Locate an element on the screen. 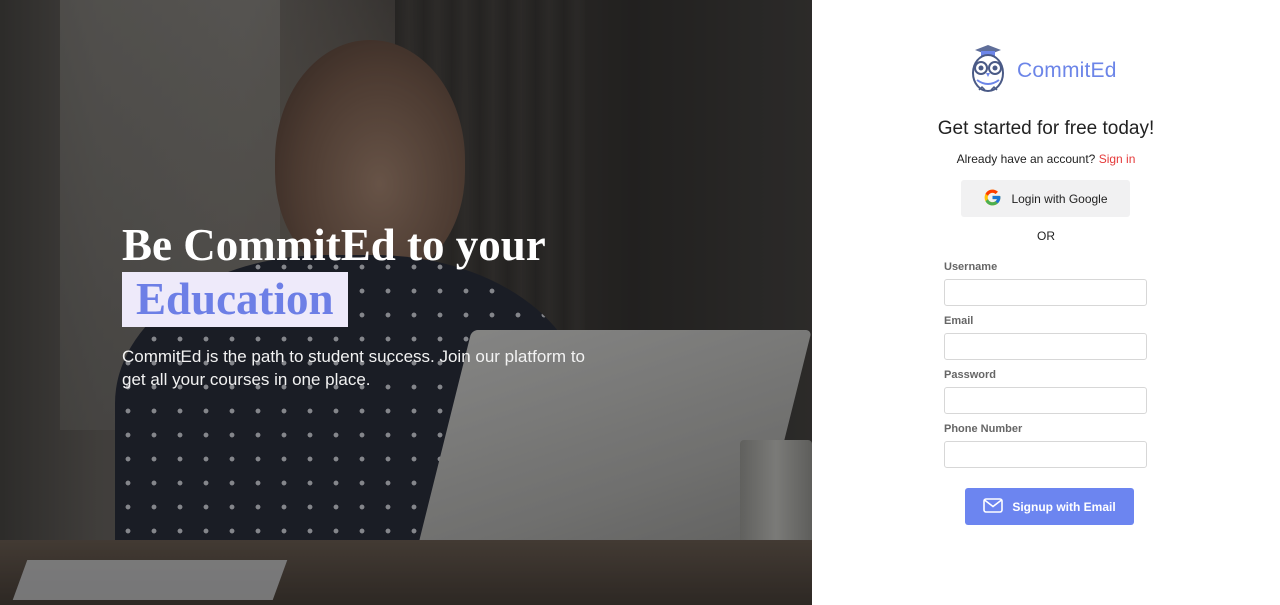 This screenshot has width=1280, height=605. hero-title-highlight: Education is located at coordinates (235, 299).